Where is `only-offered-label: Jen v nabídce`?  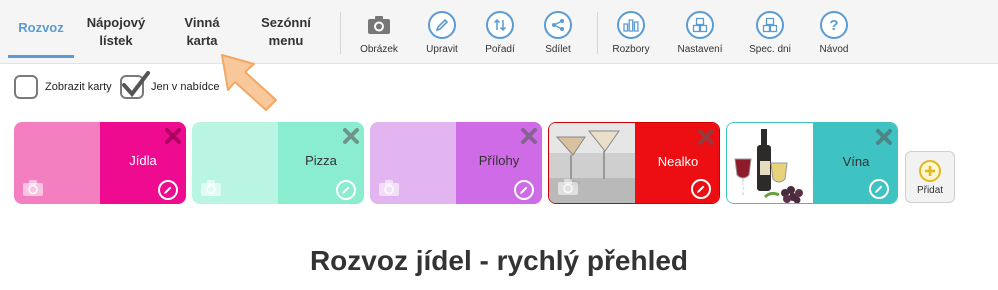 only-offered-label: Jen v nabídce is located at coordinates (185, 87).